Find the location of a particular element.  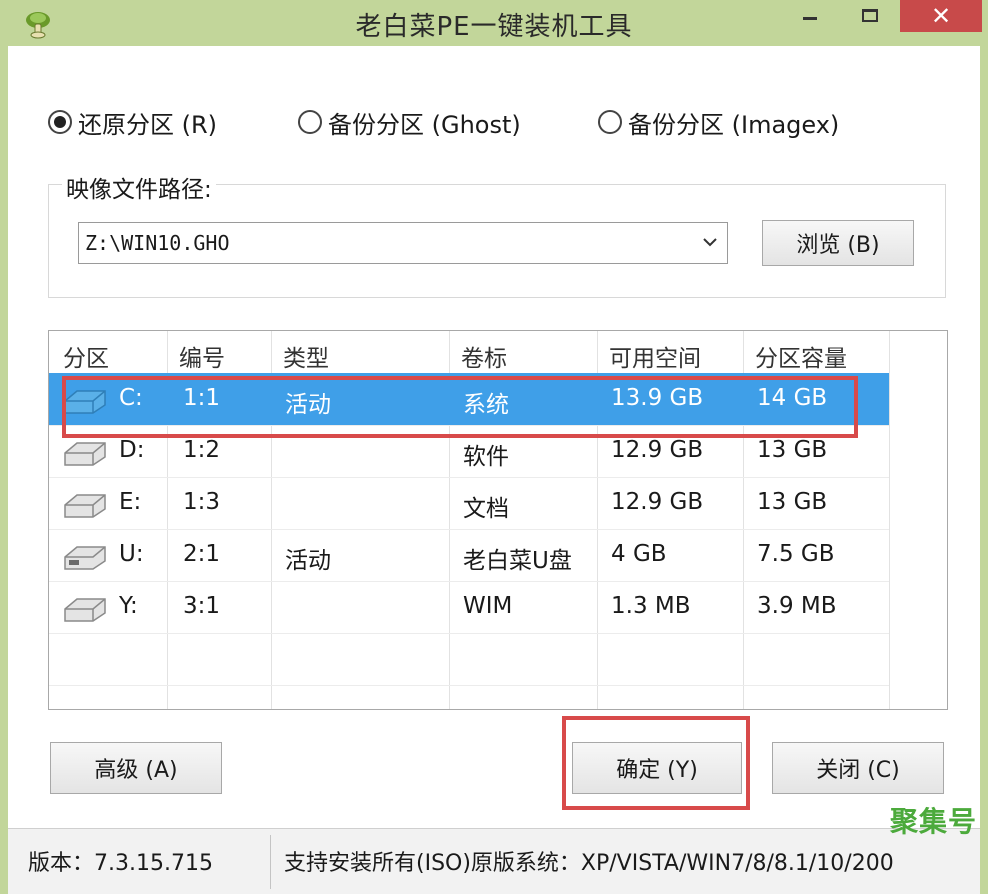

cell-label: 系统 is located at coordinates (486, 405).